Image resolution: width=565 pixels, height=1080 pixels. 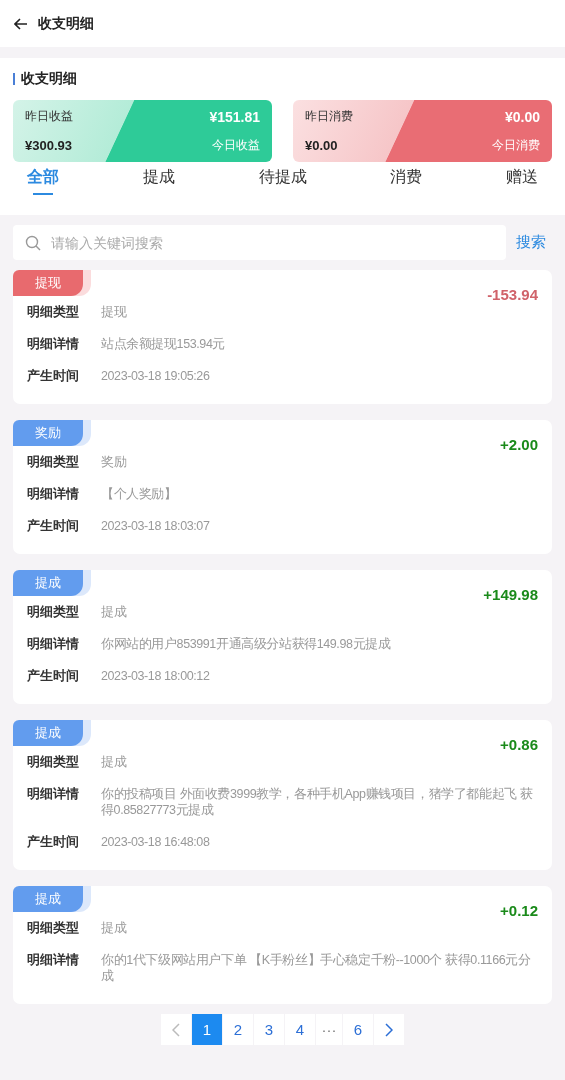 I want to click on field-value: 2023-03-18 18:03:07, so click(x=156, y=526).